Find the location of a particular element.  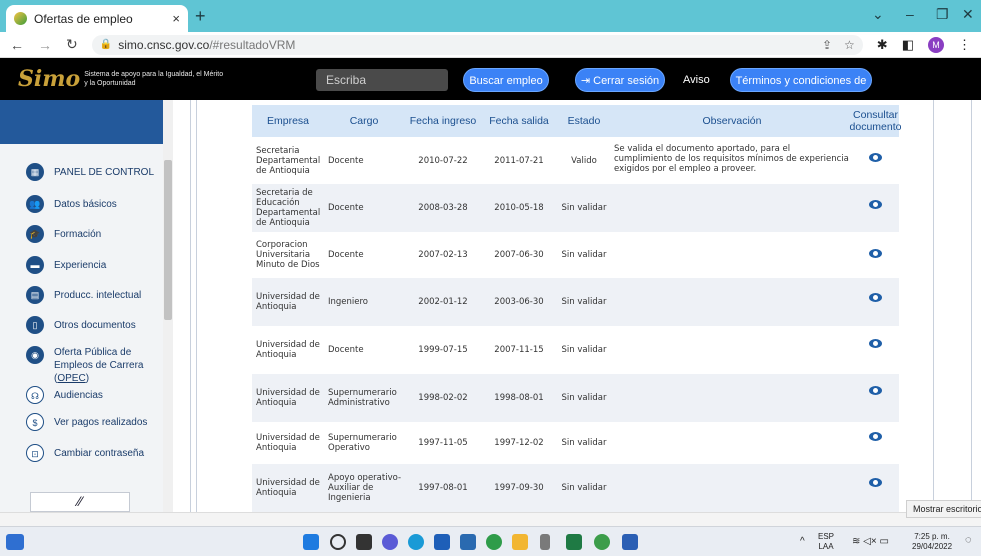

extensions-icon: ✱ is located at coordinates (882, 45).